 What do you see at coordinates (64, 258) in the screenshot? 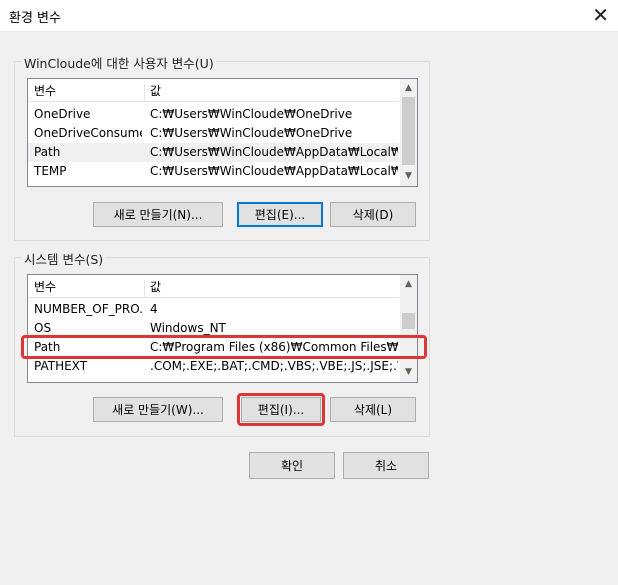
I see `system-variables-label: 시스템 변수(S)` at bounding box center [64, 258].